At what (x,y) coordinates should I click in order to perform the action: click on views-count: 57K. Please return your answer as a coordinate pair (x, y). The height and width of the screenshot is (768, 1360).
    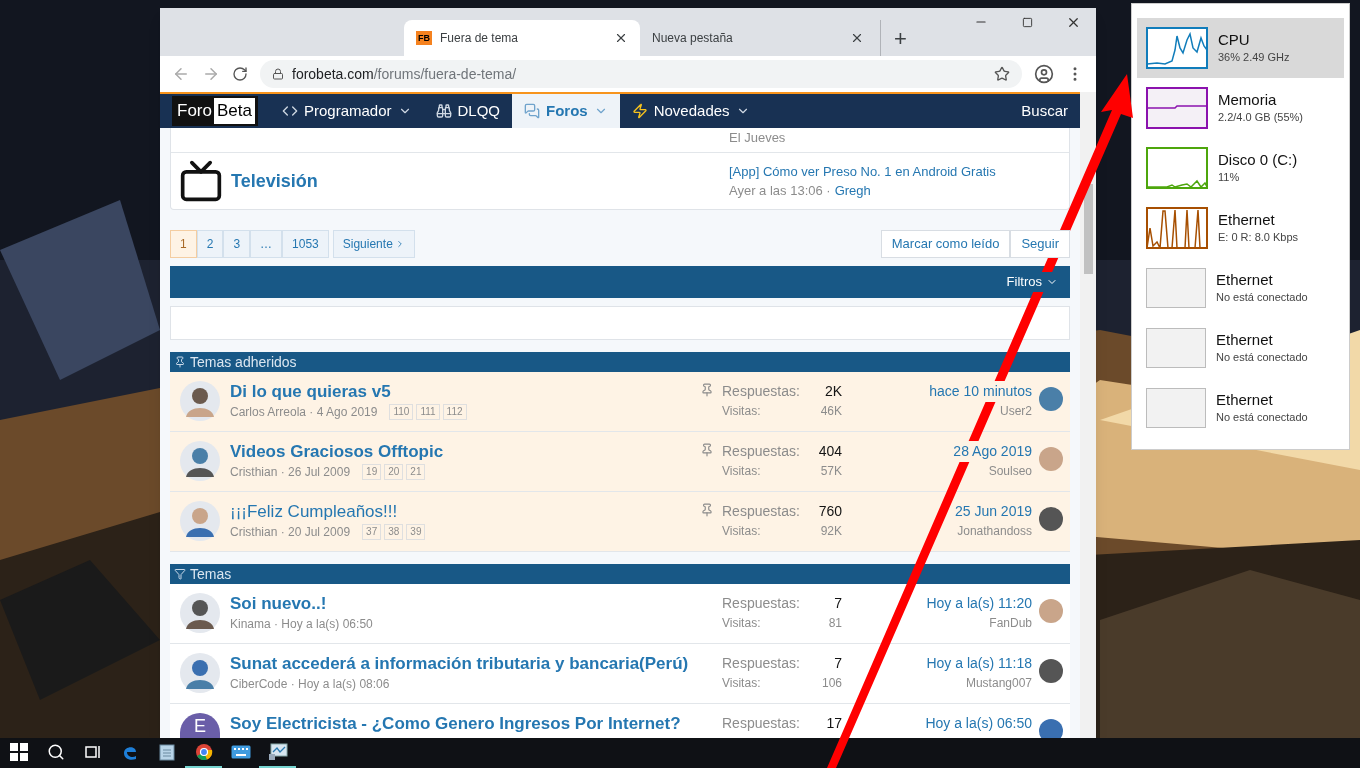
    Looking at the image, I should click on (831, 471).